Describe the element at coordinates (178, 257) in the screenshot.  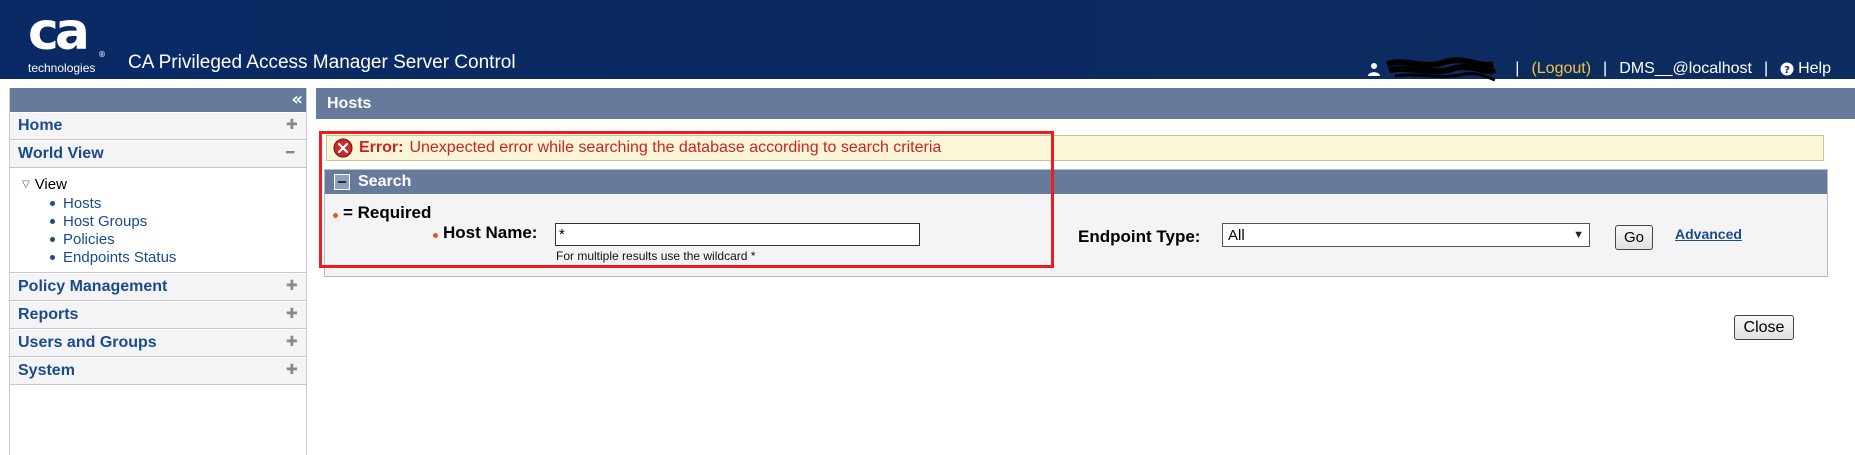
I see `tree-link-endpoints-status: Endpoints Status` at that location.